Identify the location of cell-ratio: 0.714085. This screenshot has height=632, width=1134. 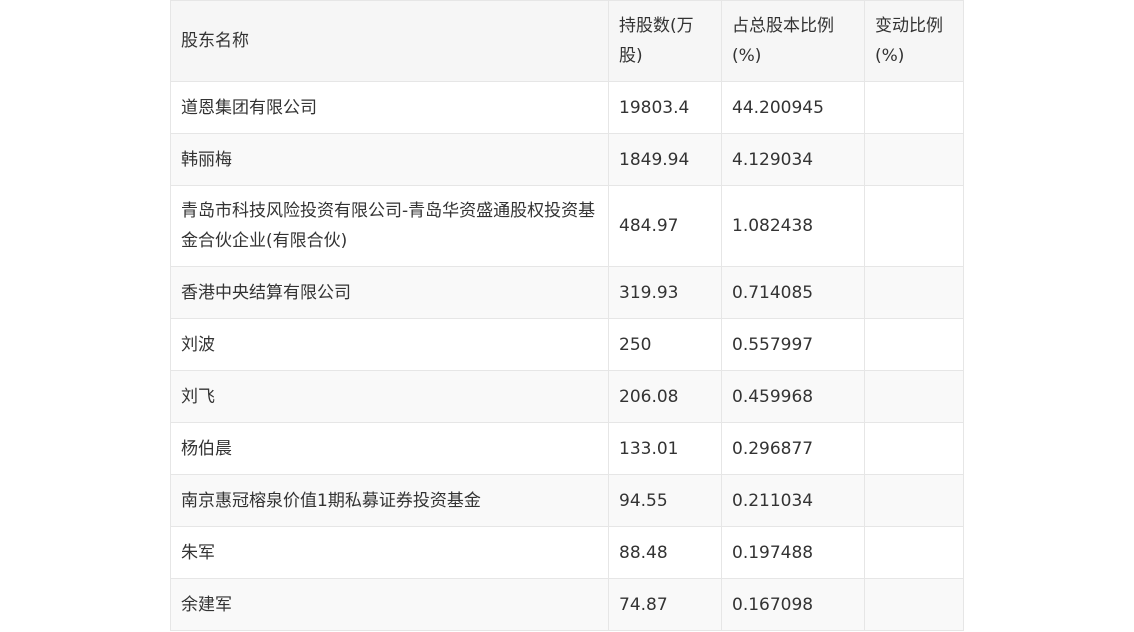
(793, 292).